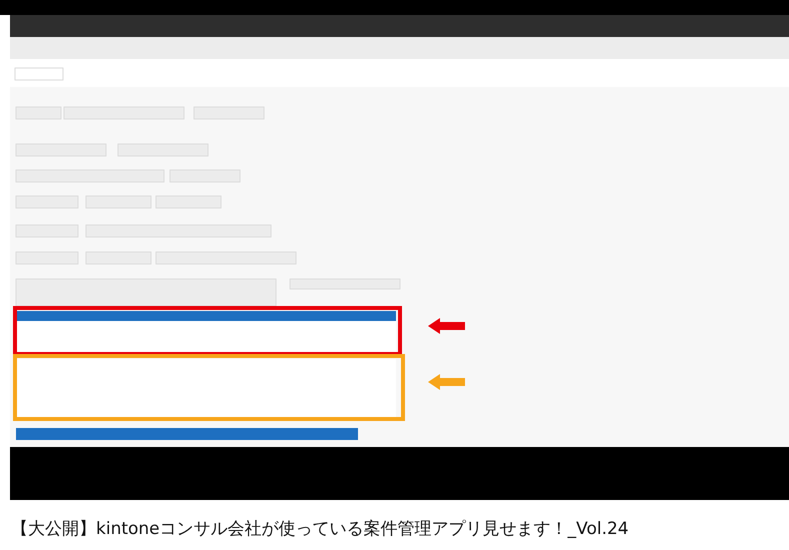 The image size is (789, 550). What do you see at coordinates (39, 74) in the screenshot?
I see `tab-button` at bounding box center [39, 74].